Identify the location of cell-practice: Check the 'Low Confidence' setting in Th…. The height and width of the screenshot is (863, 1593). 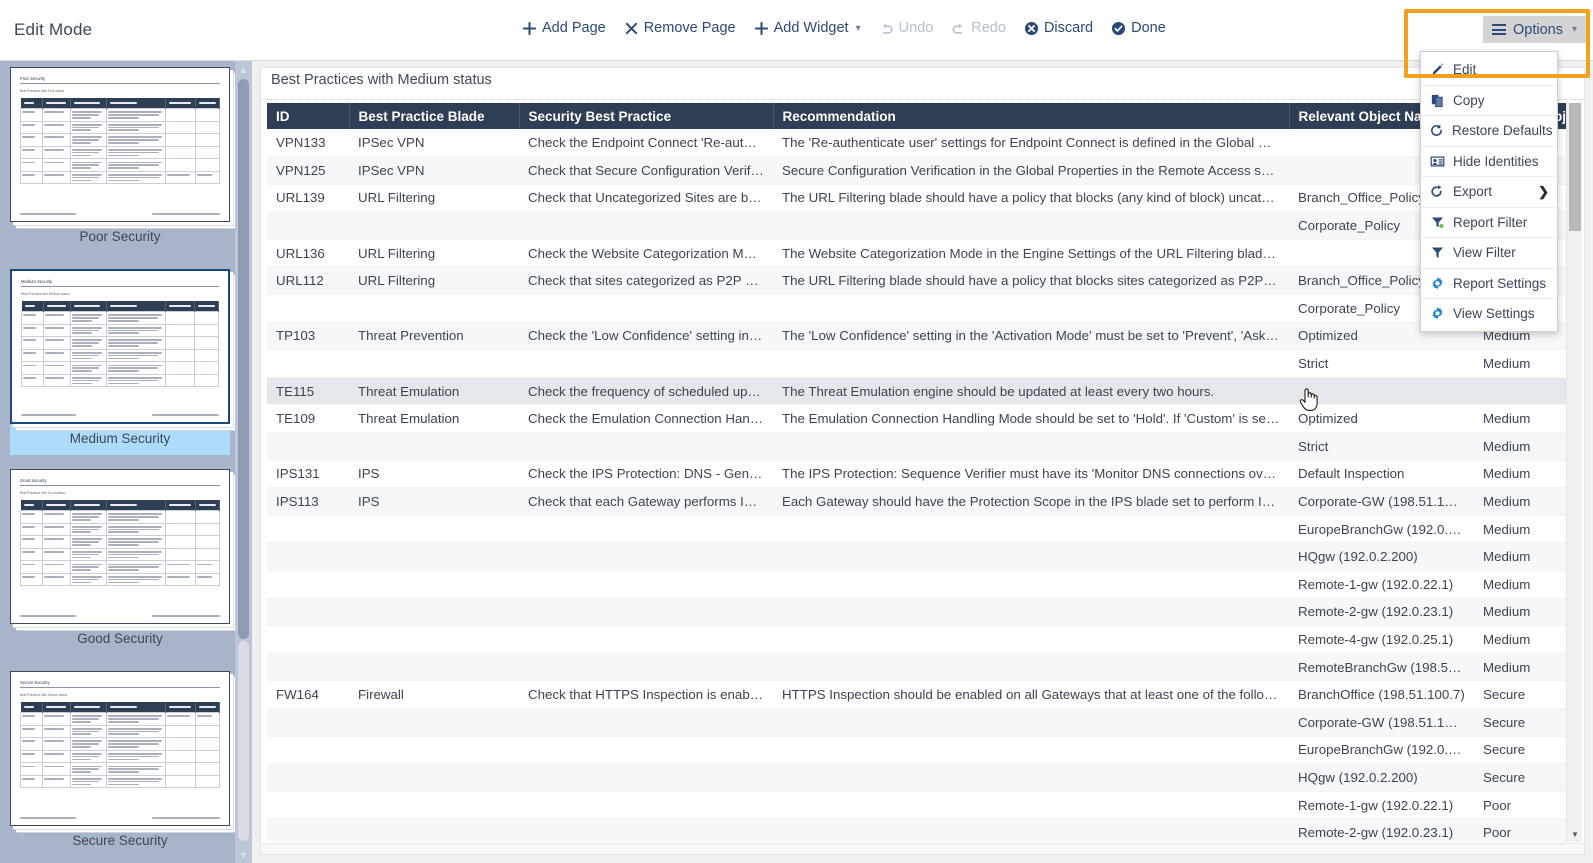
(646, 336).